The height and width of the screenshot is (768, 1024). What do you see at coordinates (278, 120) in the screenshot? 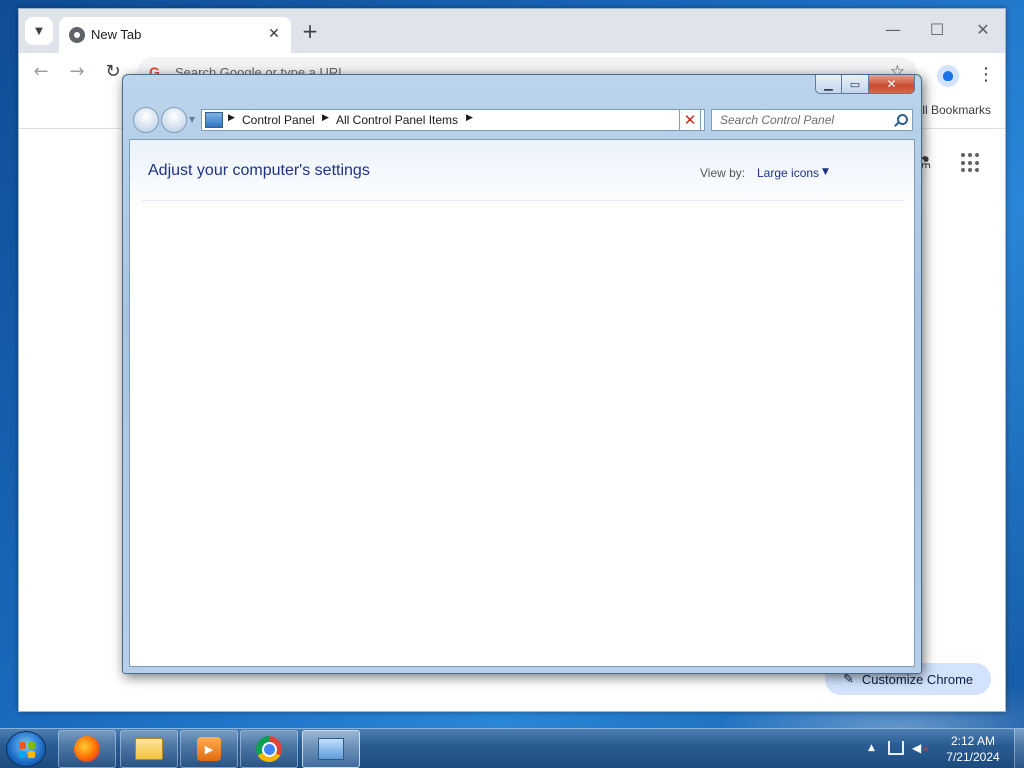
I see `breadcrumb-control-panel: Control Panel` at bounding box center [278, 120].